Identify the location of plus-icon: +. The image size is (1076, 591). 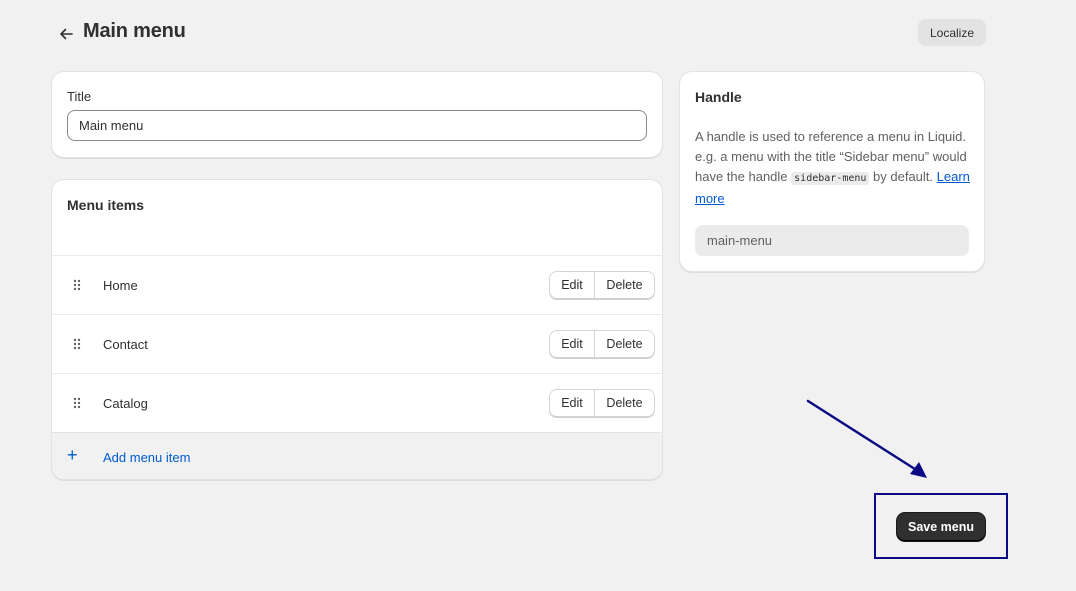
(72, 455).